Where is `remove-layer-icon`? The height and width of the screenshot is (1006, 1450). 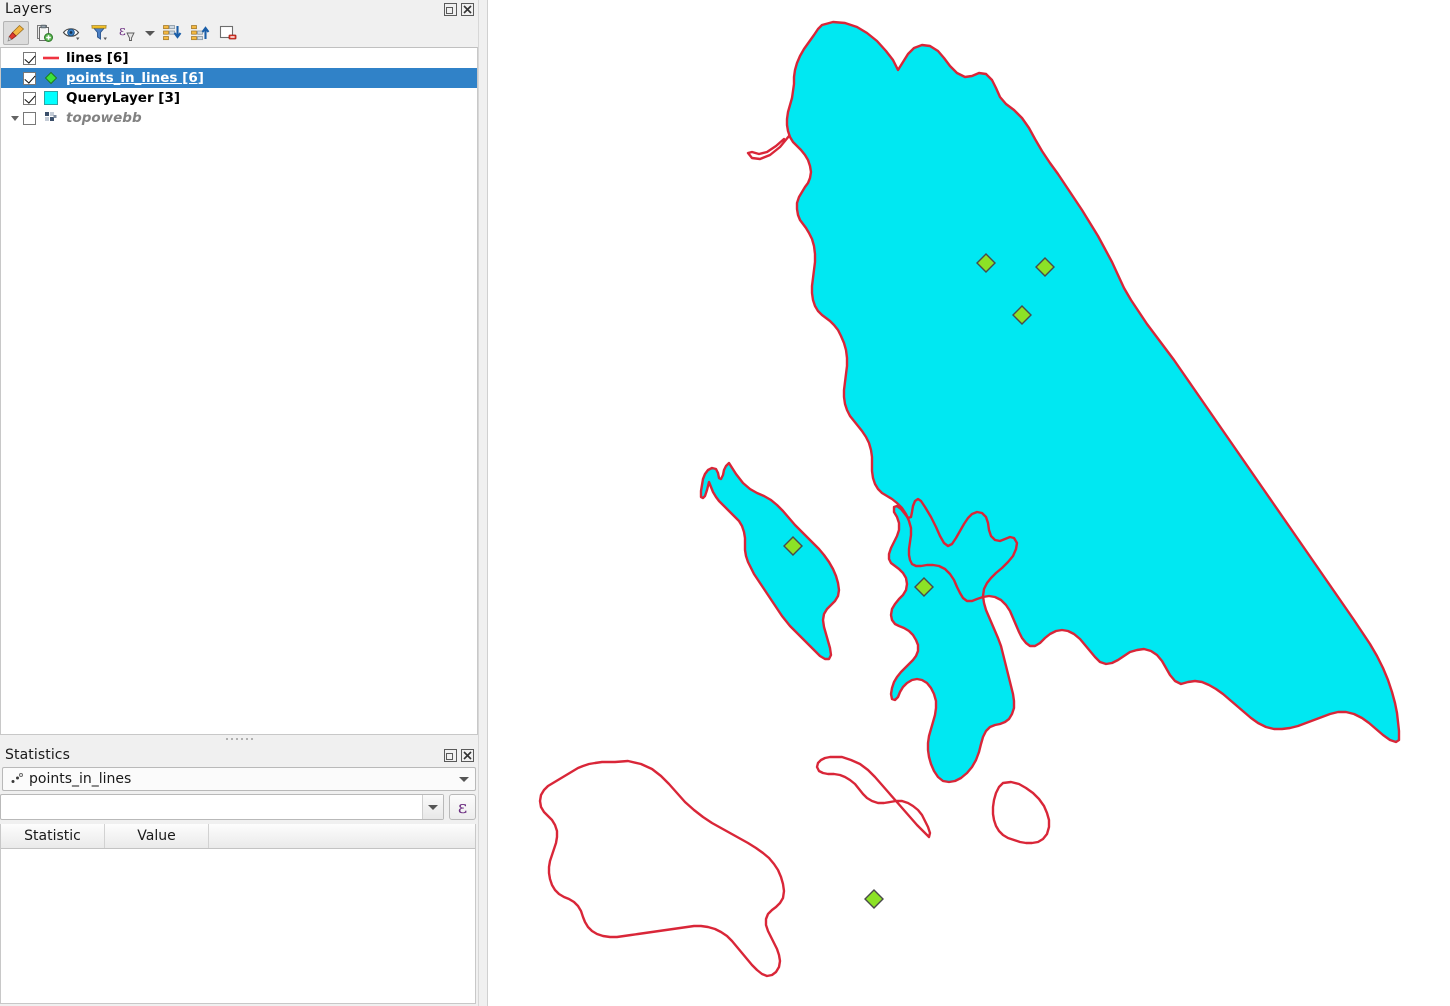 remove-layer-icon is located at coordinates (228, 32).